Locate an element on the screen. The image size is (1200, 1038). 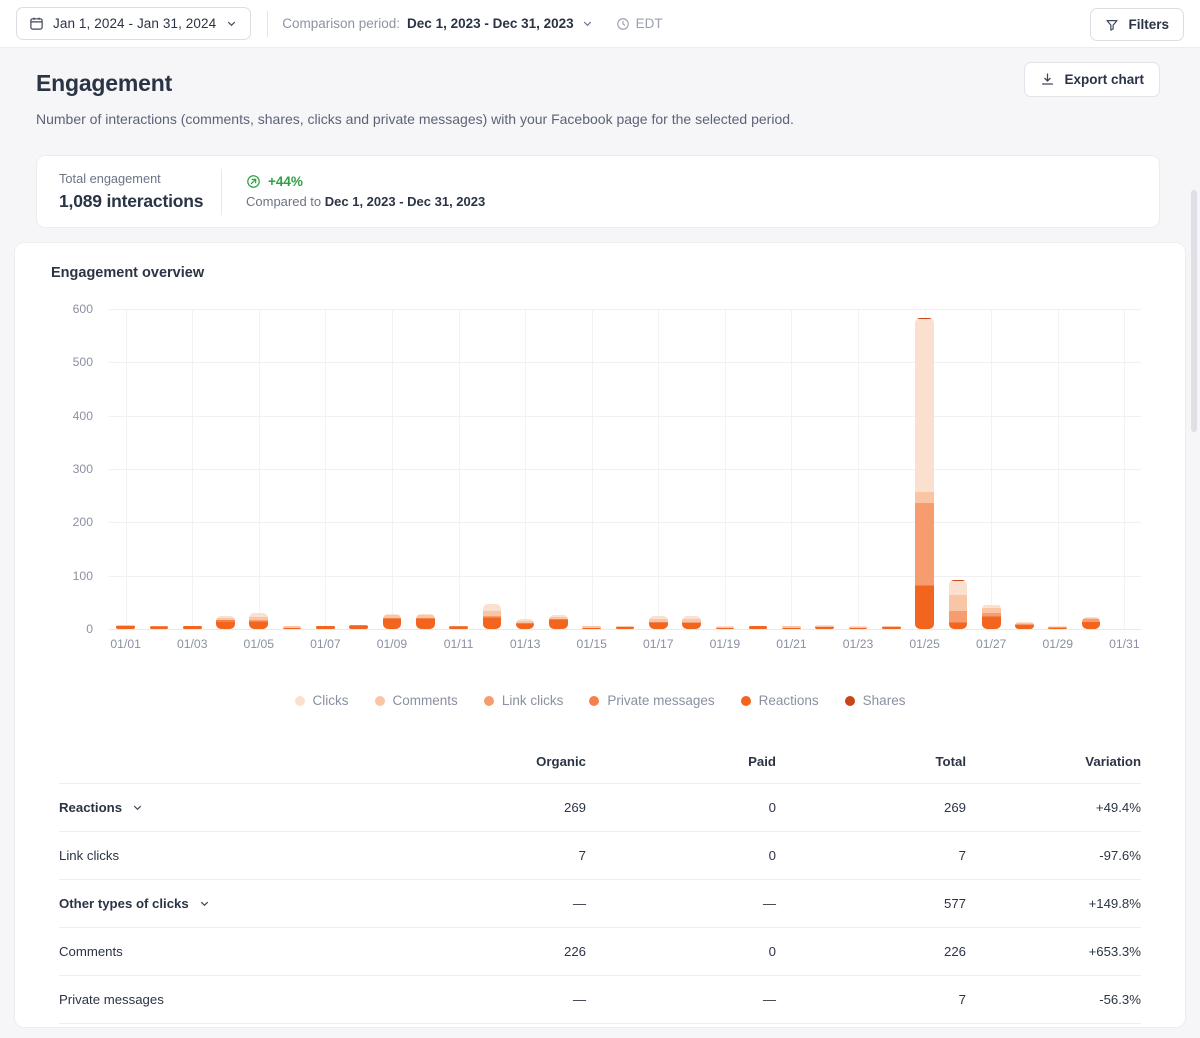
table-row: Reactions 269 0 269 +49.4% is located at coordinates (600, 807).